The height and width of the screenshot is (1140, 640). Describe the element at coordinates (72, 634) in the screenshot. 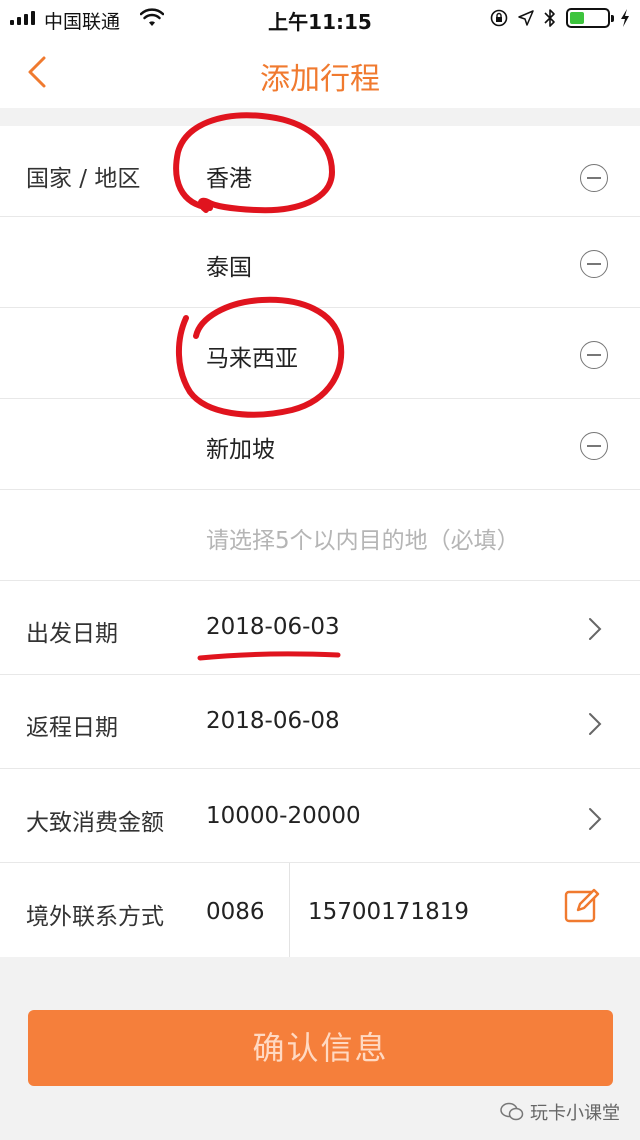

I see `departure-date-label: 出发日期` at that location.